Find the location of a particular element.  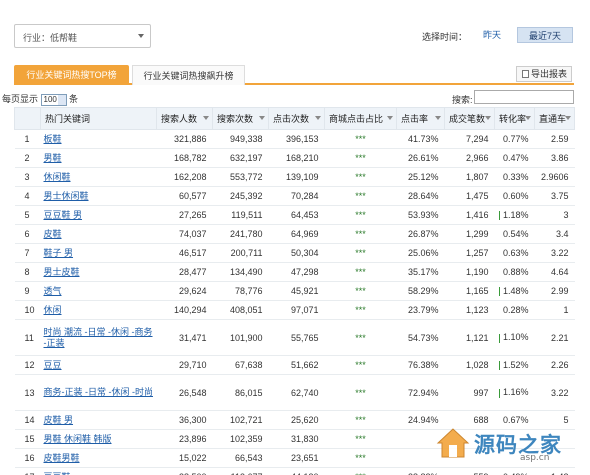

top-filter-bar: 行业：低帮鞋 选择时间： 昨天 最近7天 is located at coordinates (295, 26).